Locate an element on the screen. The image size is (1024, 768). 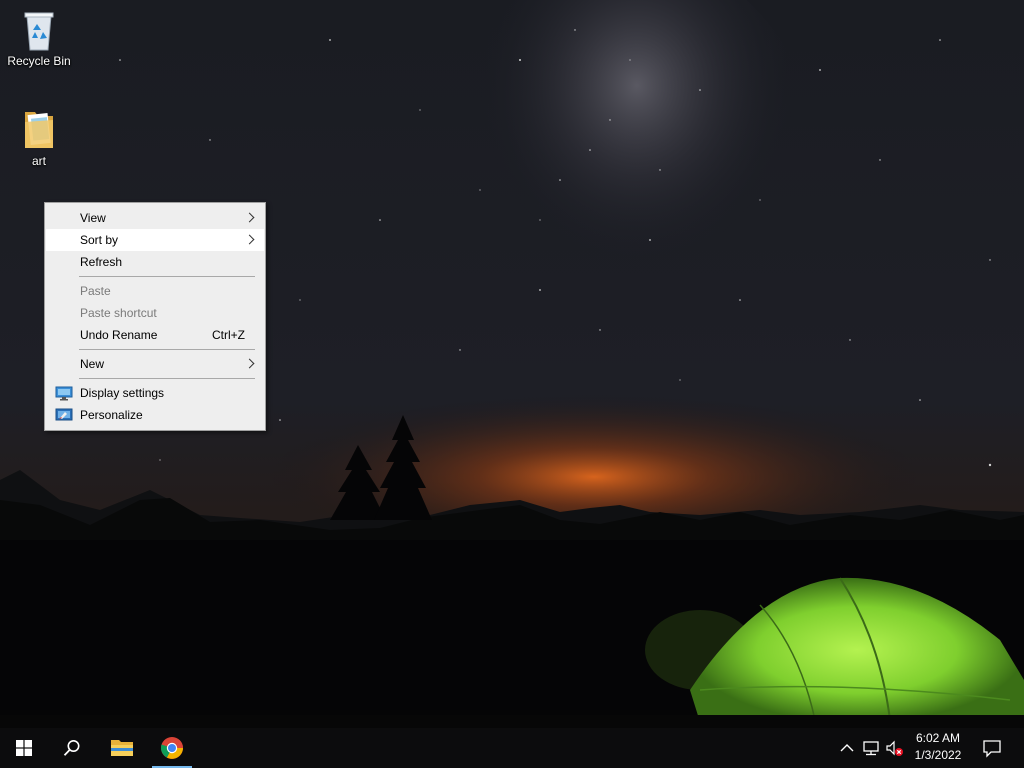
chrome-icon is located at coordinates (171, 748).